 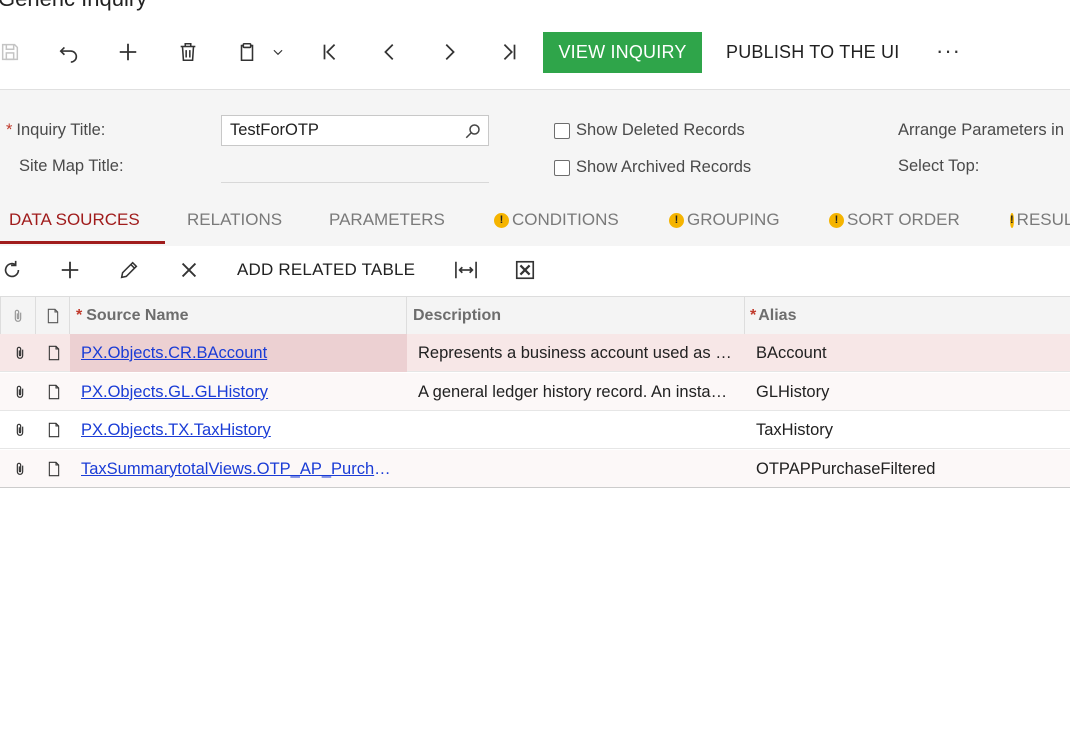 I want to click on main-toolbar: VIEW INQUIRY PUBLISH TO THE UI ···, so click(x=535, y=52).